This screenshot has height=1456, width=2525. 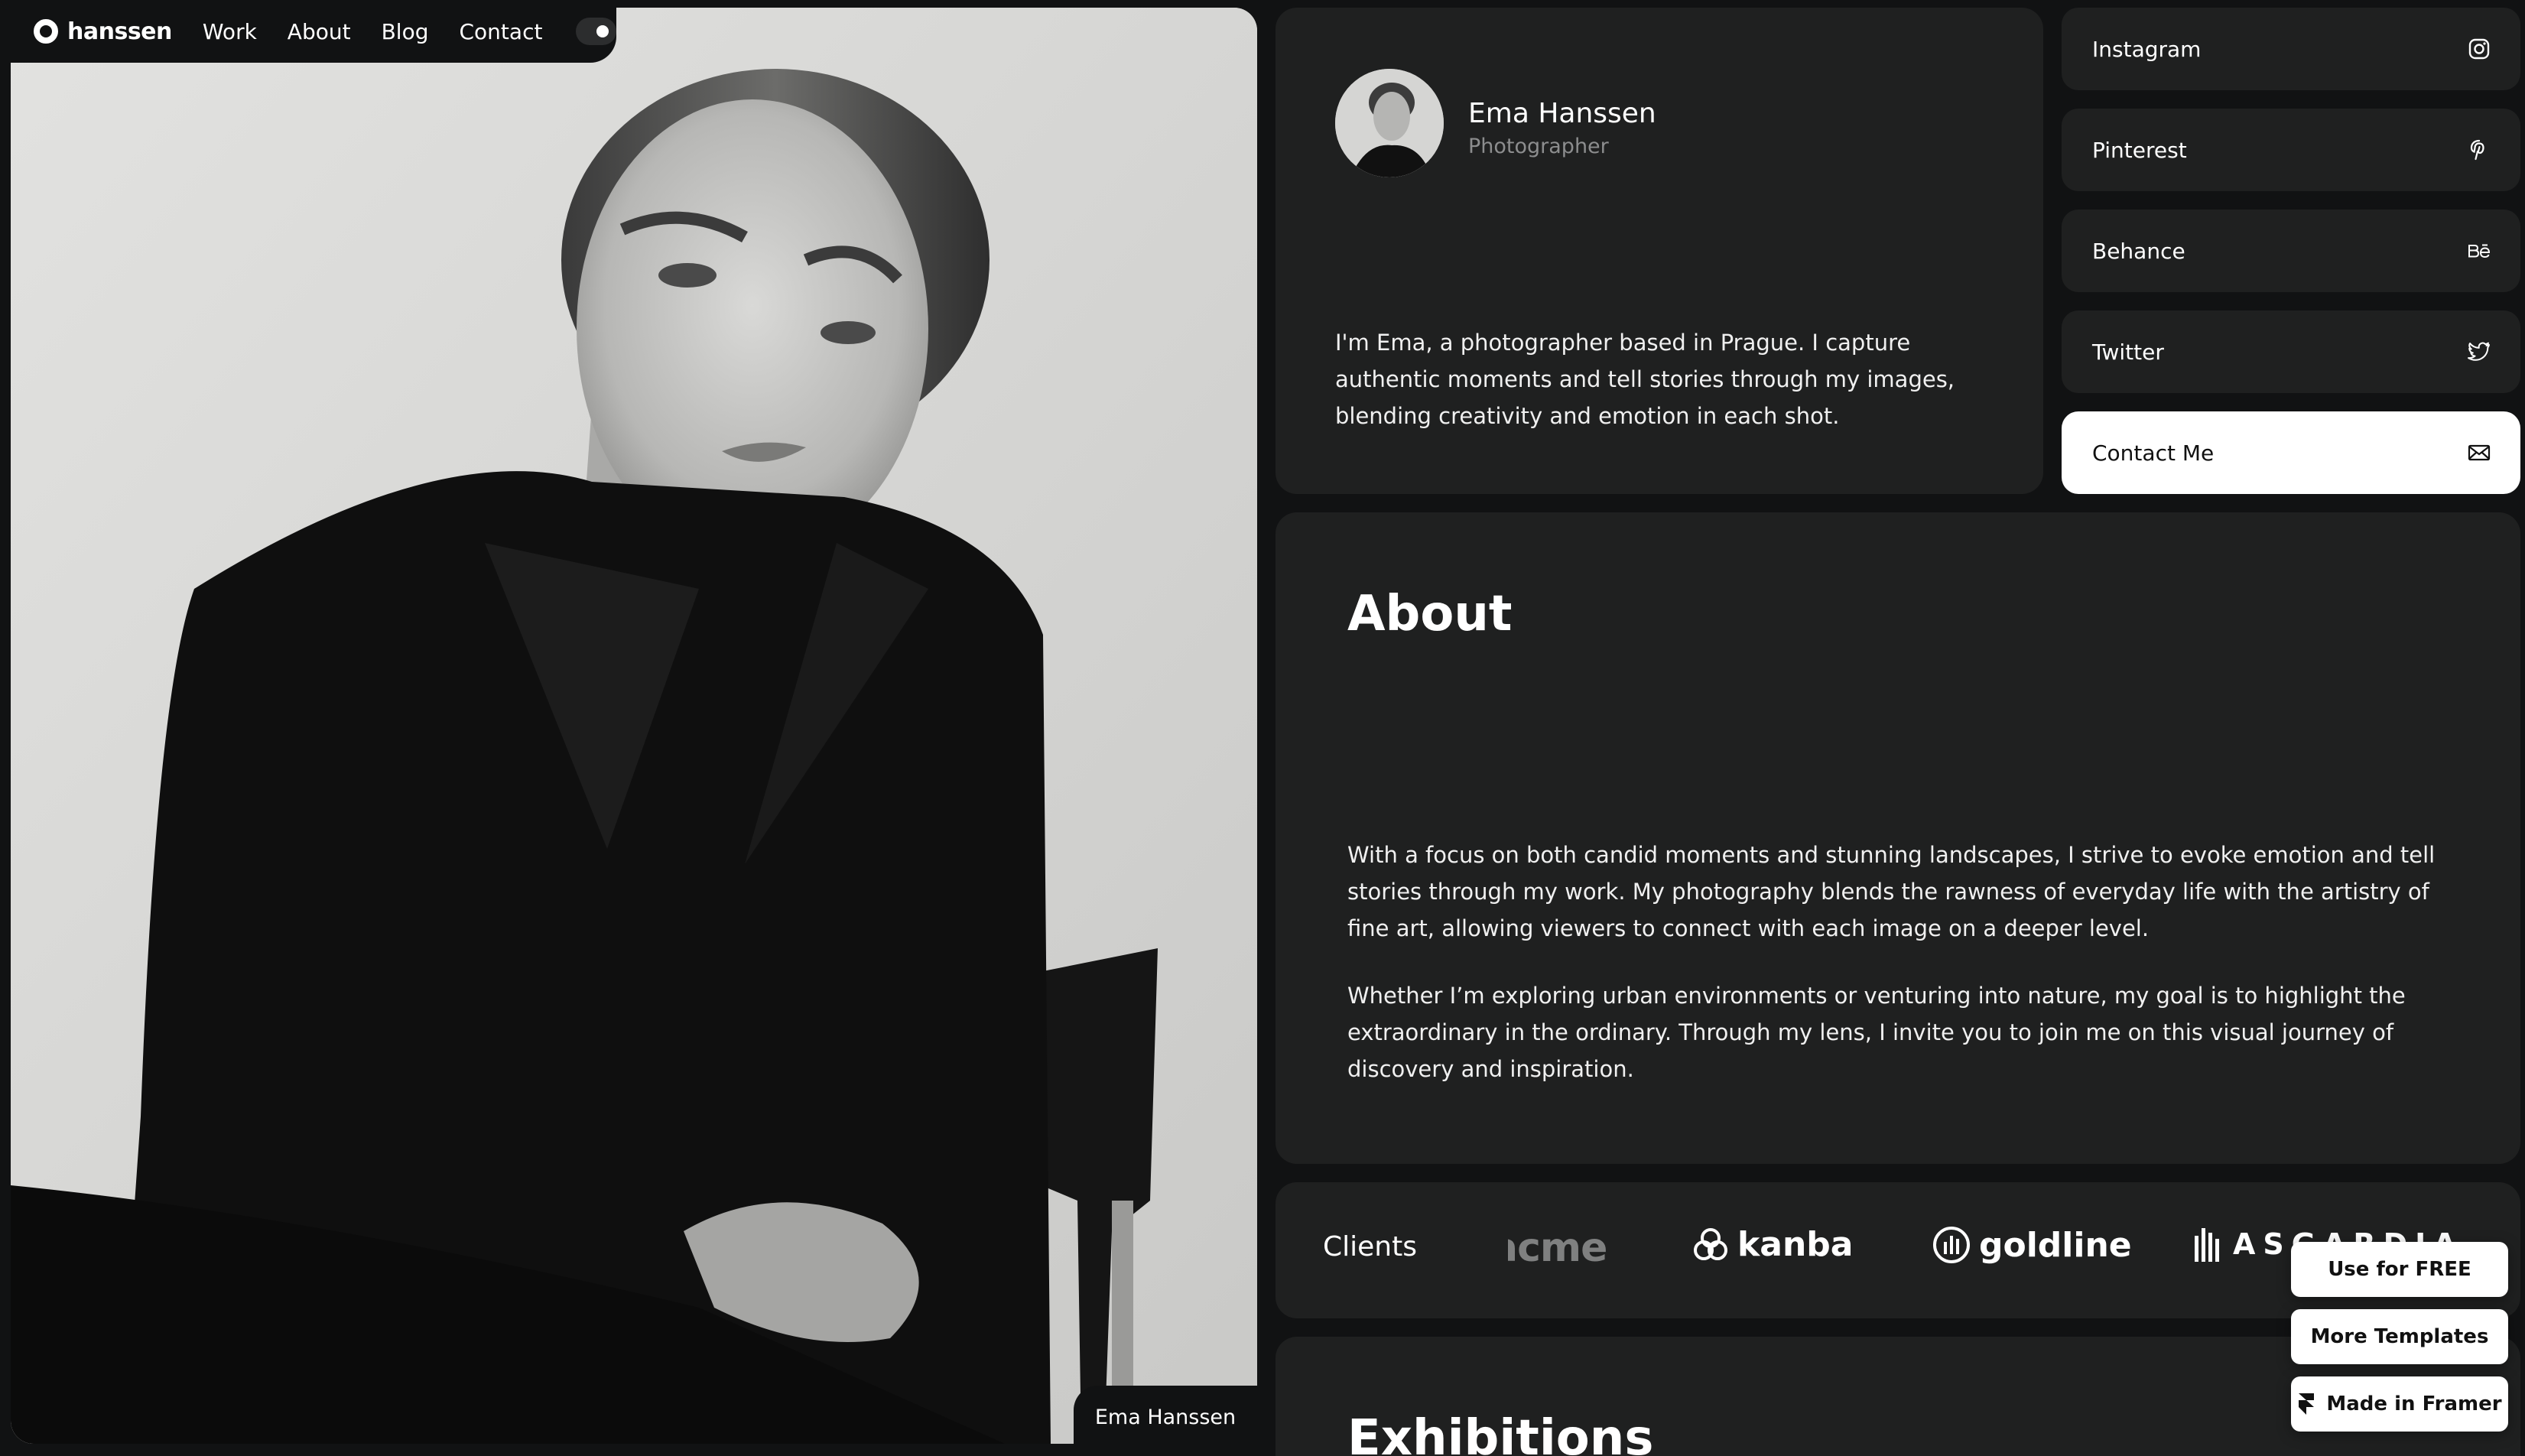 I want to click on profile-name: Ema Hanssen, so click(x=1562, y=113).